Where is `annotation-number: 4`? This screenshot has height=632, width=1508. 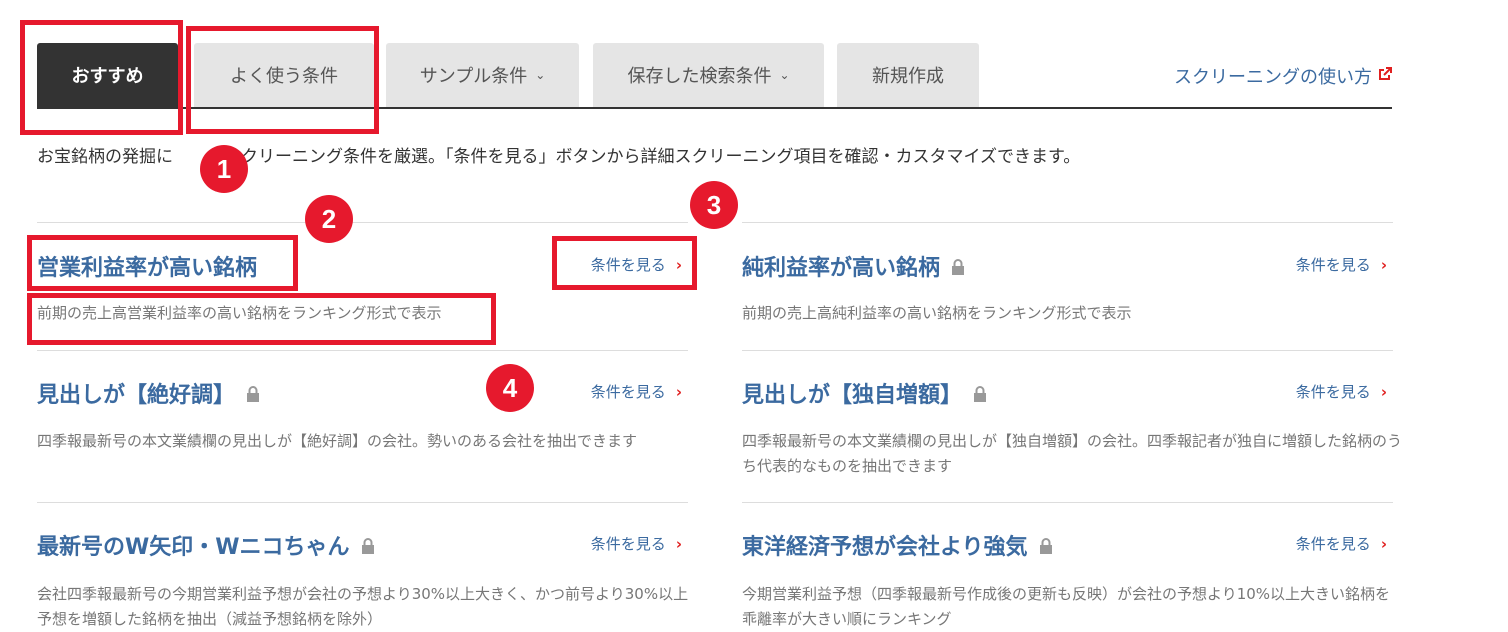
annotation-number: 4 is located at coordinates (510, 388).